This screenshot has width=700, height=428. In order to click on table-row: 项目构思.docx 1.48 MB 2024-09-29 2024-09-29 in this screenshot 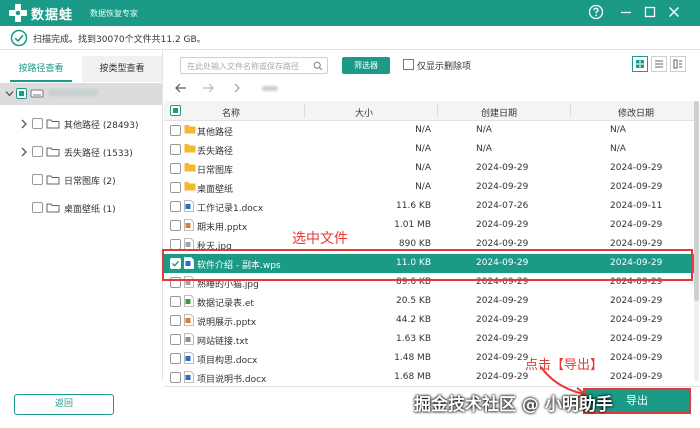, I will do `click(429, 358)`.